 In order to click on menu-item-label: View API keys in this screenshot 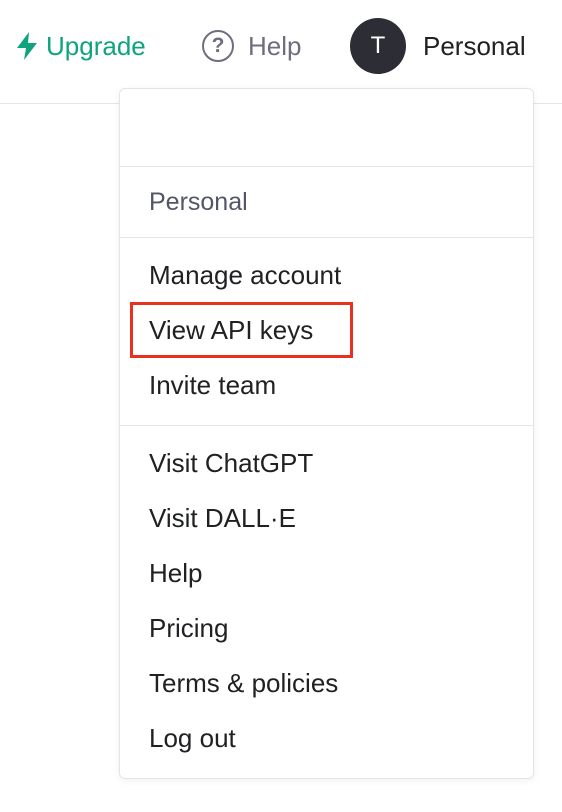, I will do `click(231, 330)`.